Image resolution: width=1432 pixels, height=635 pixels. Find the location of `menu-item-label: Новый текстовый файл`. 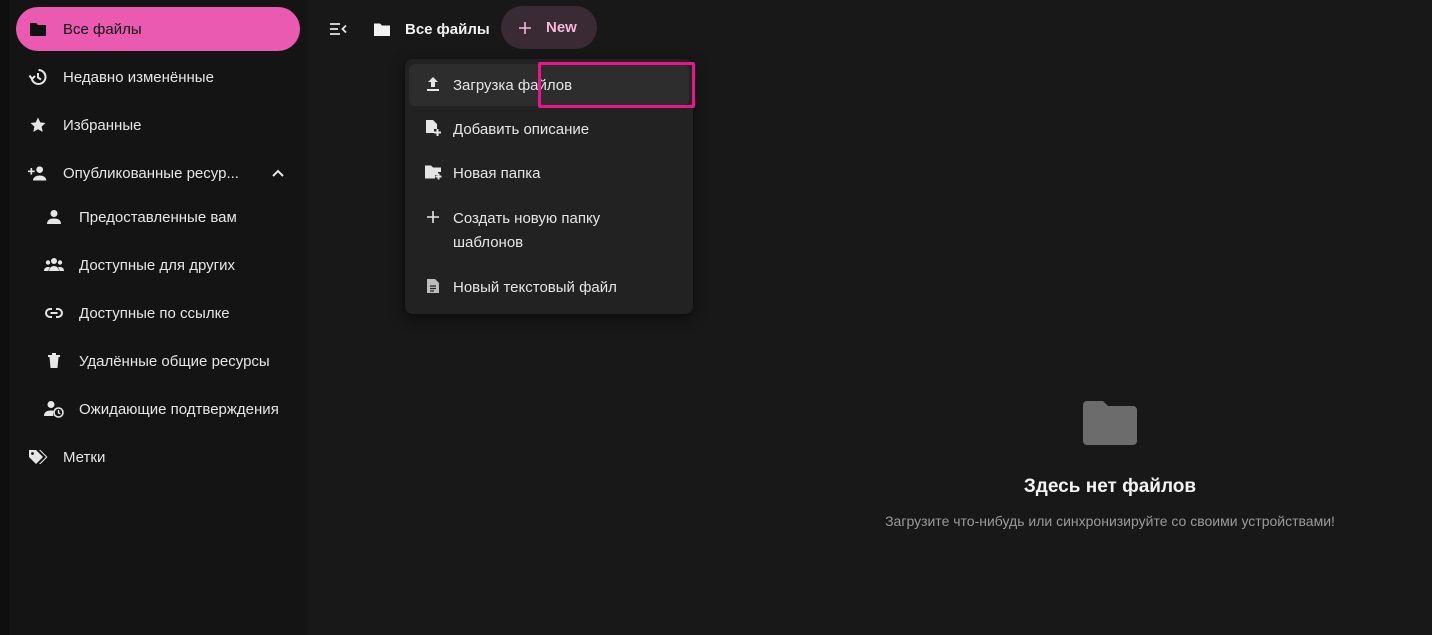

menu-item-label: Новый текстовый файл is located at coordinates (535, 287).